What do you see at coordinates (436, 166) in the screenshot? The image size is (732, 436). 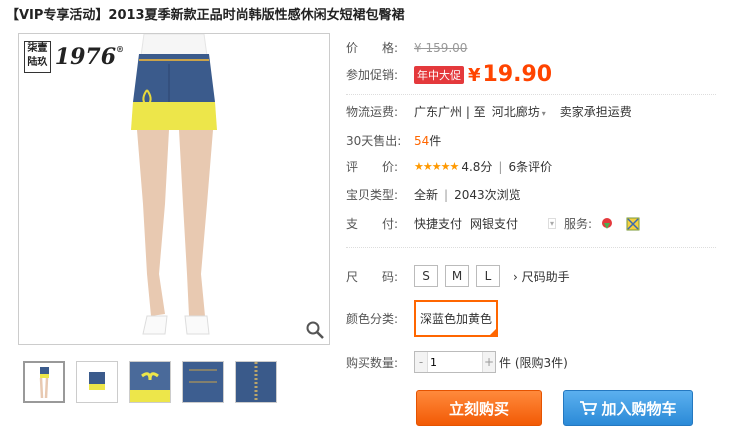 I see `rating-stars: ★★★★★` at bounding box center [436, 166].